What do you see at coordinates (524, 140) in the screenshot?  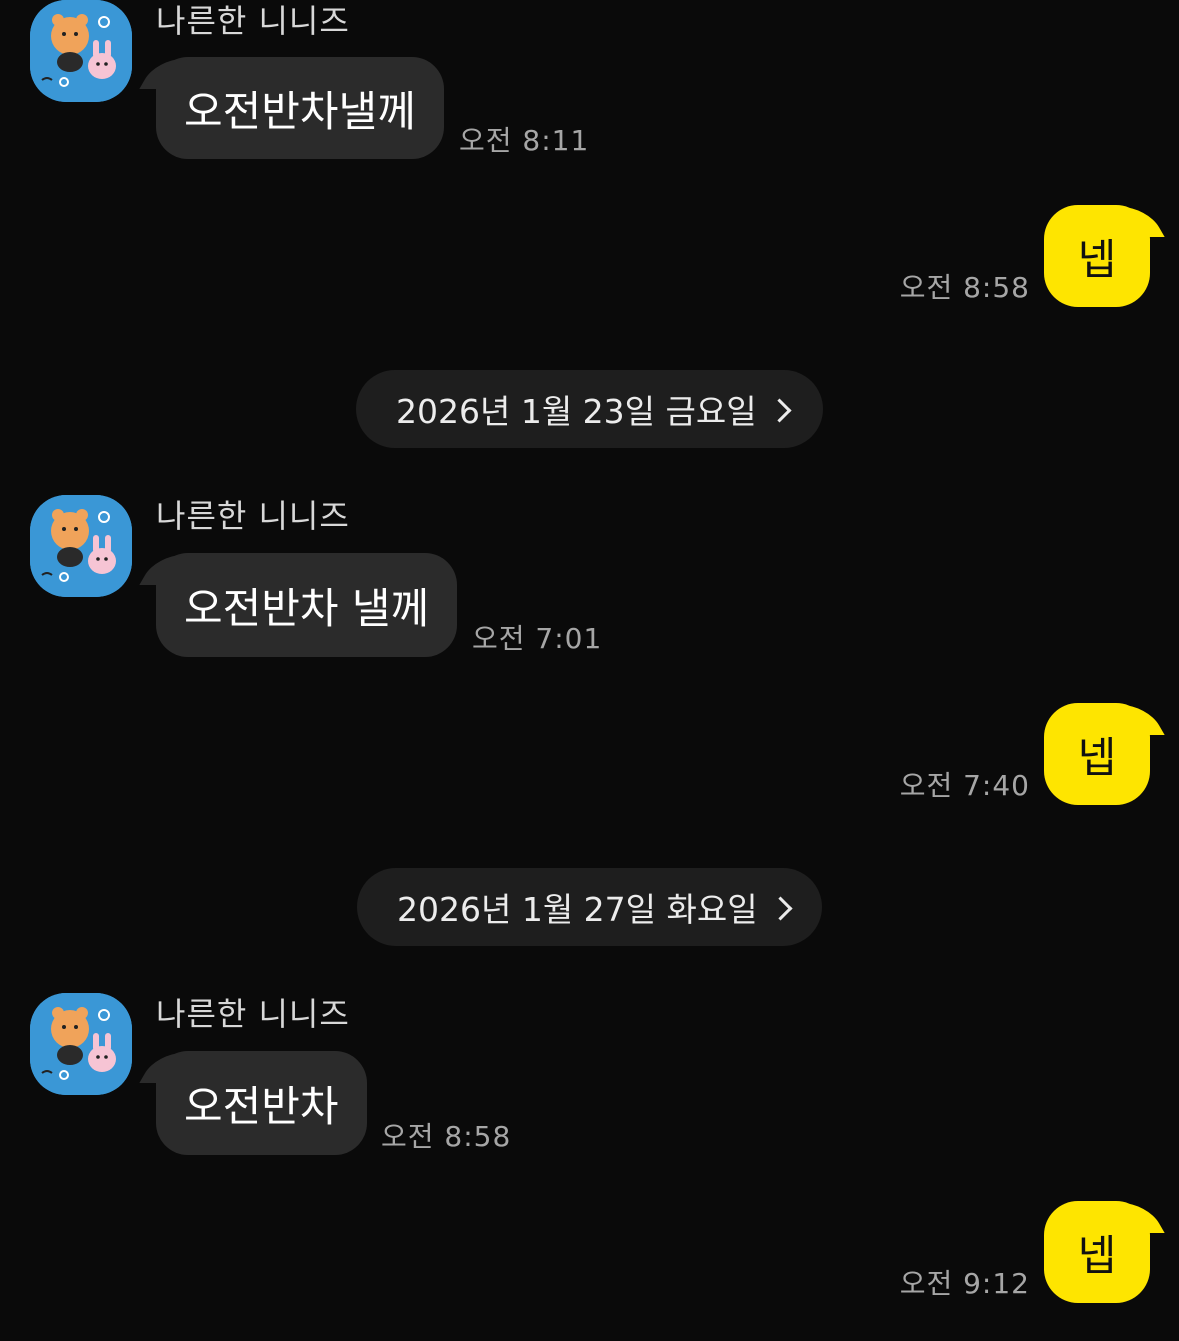 I see `message-time: 오전 8:11` at bounding box center [524, 140].